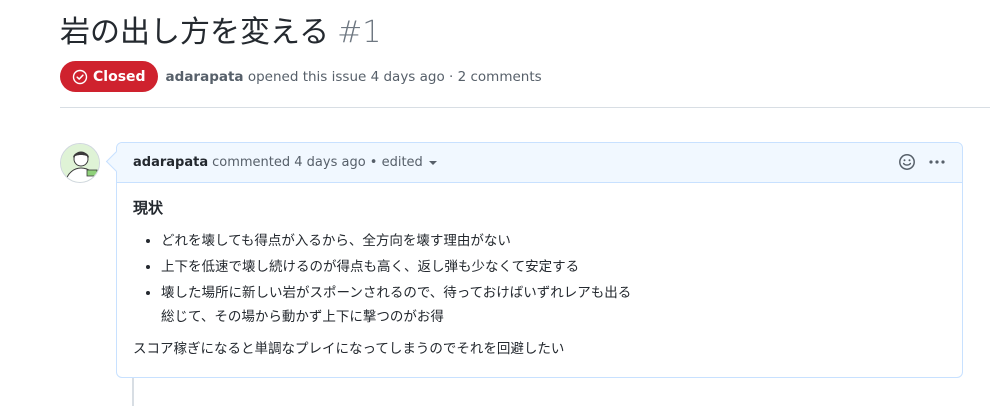  Describe the element at coordinates (525, 107) in the screenshot. I see `header-divider` at that location.